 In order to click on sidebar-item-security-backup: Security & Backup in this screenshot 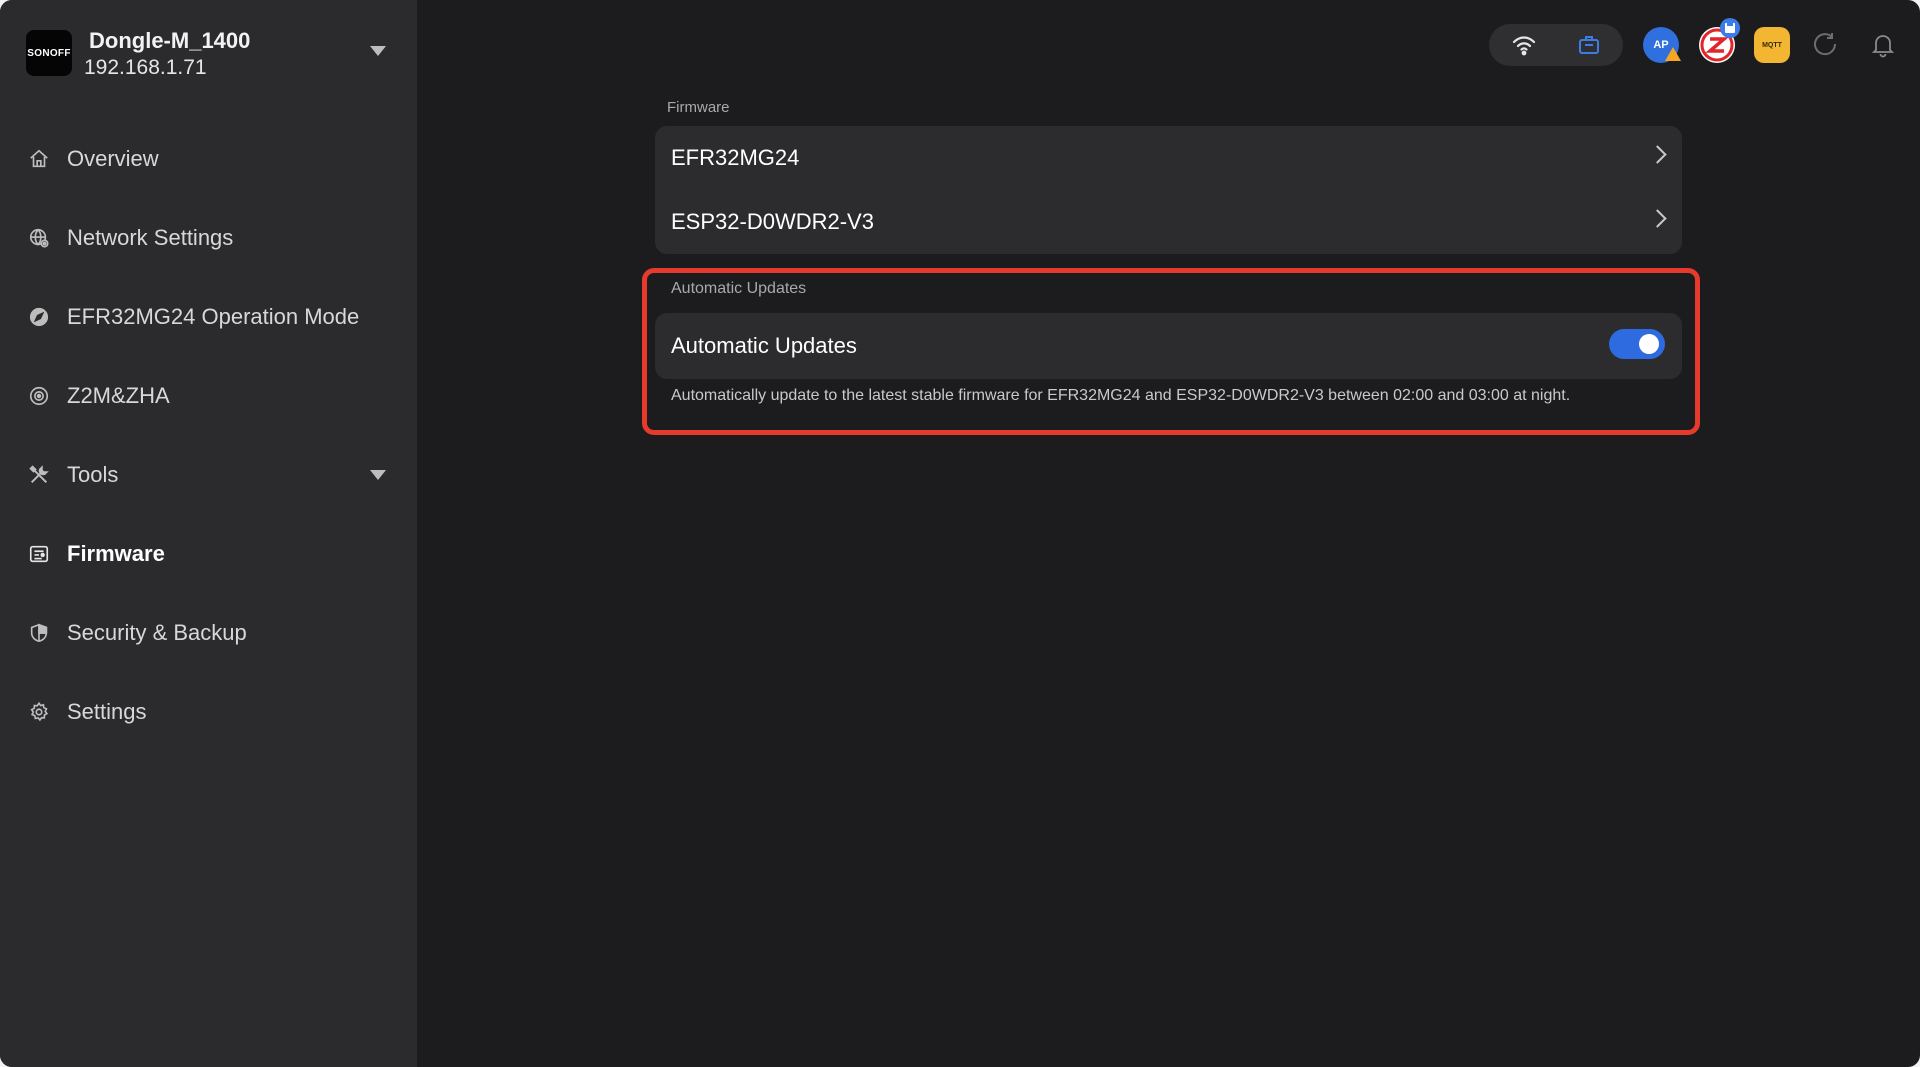, I will do `click(208, 633)`.